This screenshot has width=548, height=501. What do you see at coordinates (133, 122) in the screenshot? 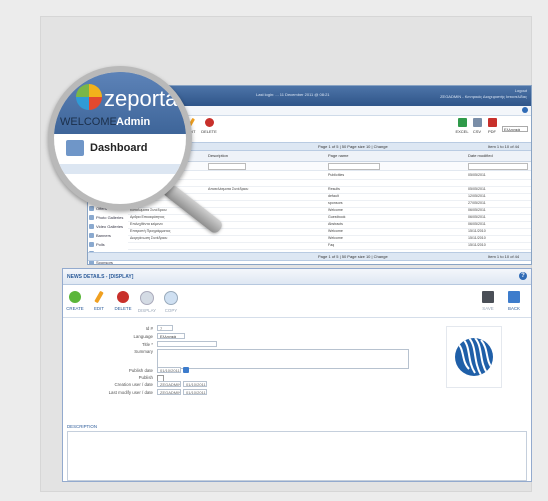
I see `admin-name: Admin` at bounding box center [133, 122].